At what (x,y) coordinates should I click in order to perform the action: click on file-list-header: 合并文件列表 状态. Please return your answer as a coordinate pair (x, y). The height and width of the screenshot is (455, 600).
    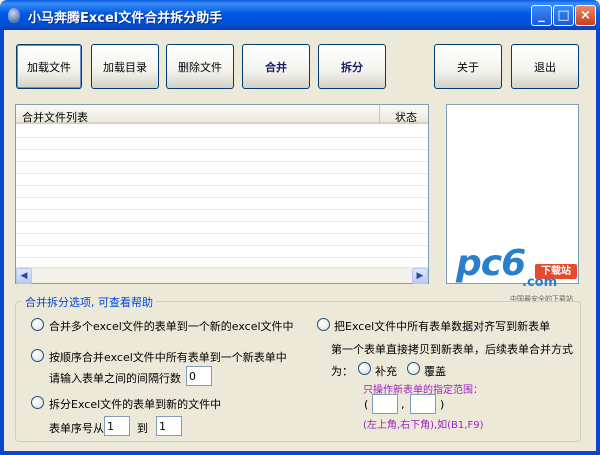
    Looking at the image, I should click on (222, 114).